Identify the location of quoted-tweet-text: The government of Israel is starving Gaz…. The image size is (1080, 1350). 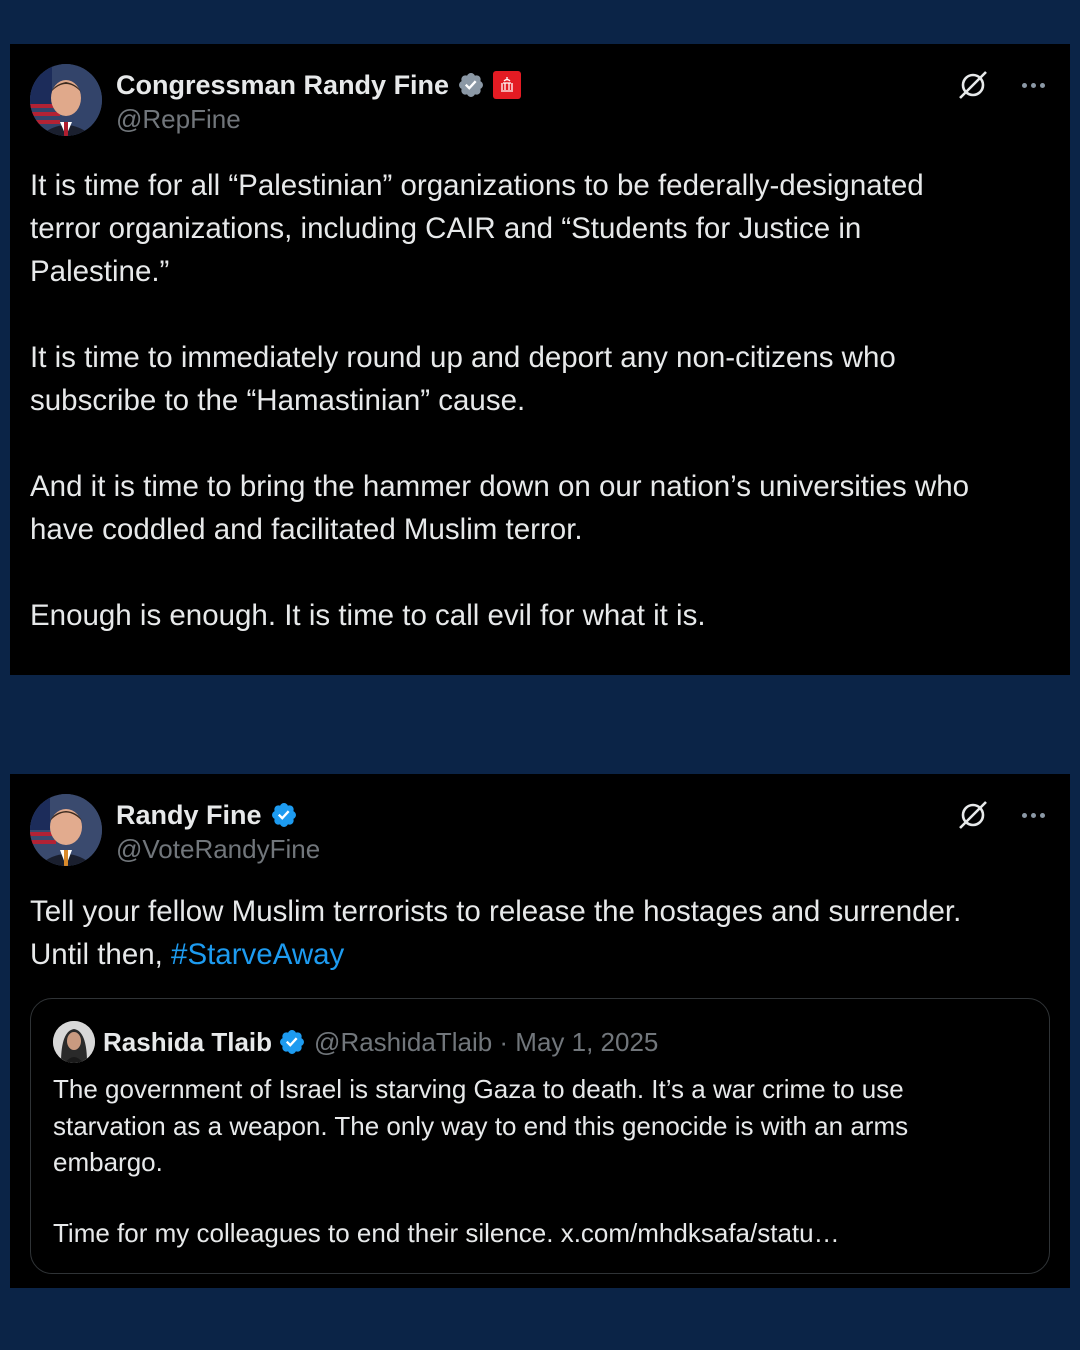
(543, 1161).